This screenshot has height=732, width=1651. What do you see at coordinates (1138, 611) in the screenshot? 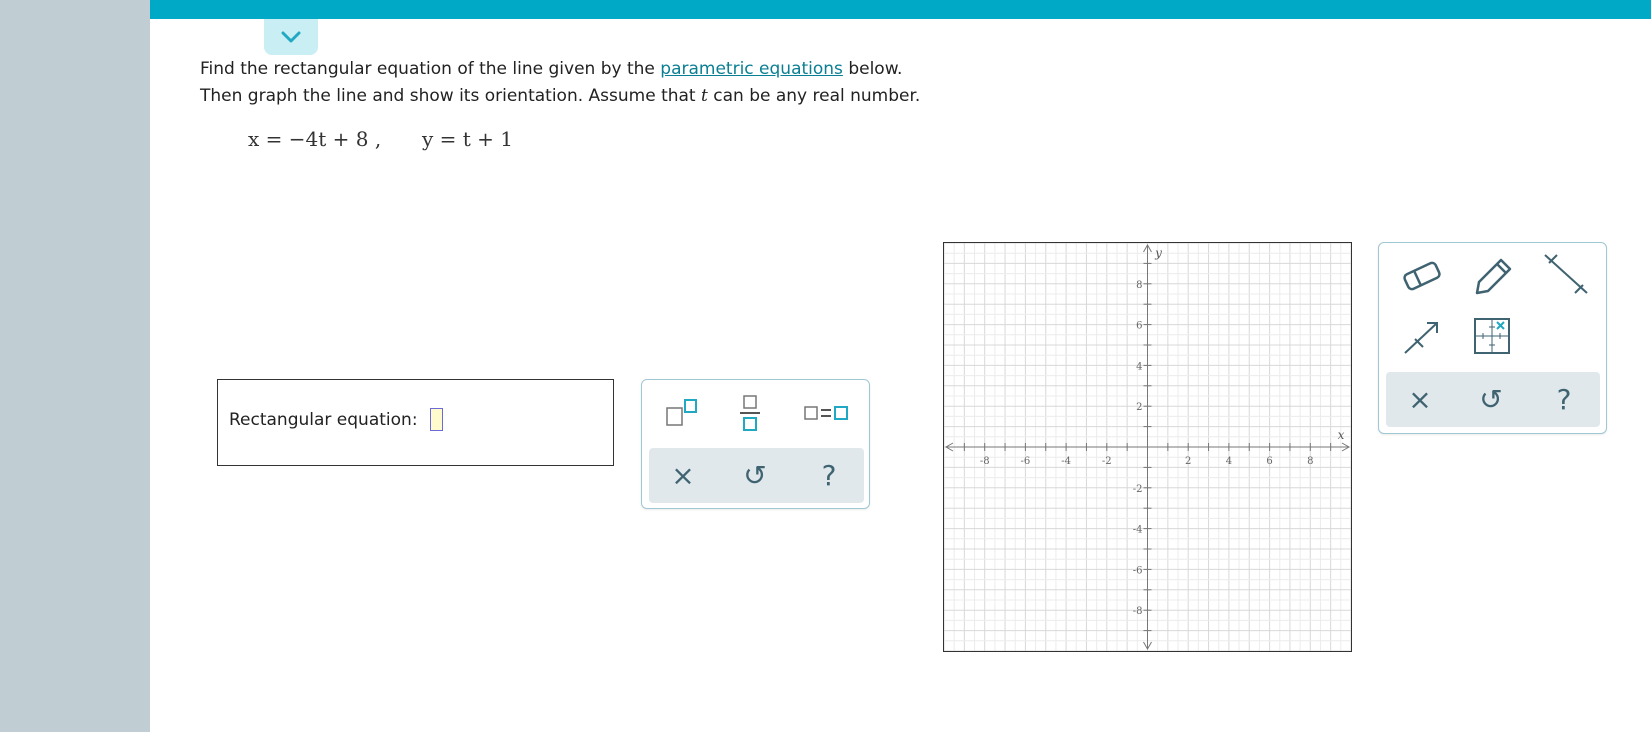
I see `y-tick-label: -8` at bounding box center [1138, 611].